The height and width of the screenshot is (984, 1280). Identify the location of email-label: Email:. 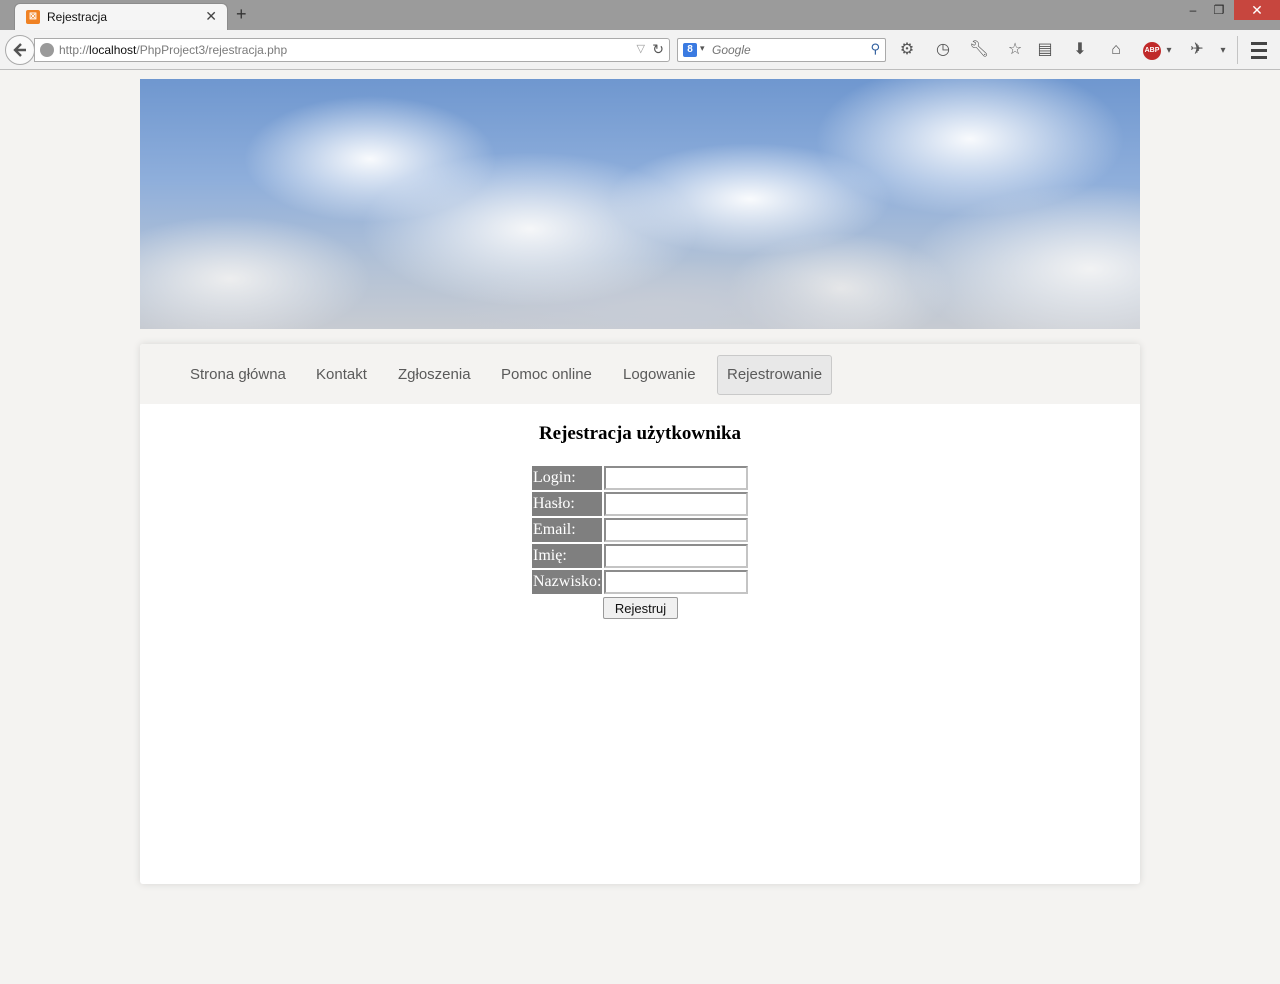
(567, 530).